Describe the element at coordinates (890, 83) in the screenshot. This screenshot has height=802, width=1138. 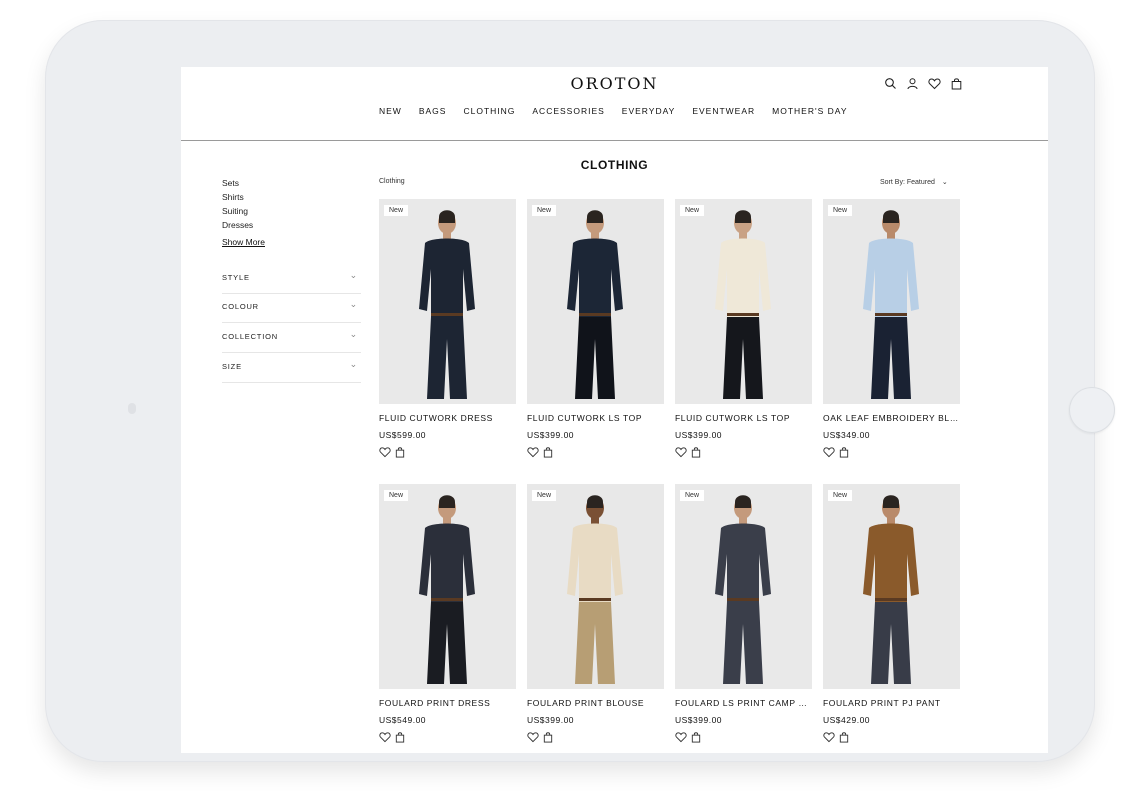
I see `search-icon` at that location.